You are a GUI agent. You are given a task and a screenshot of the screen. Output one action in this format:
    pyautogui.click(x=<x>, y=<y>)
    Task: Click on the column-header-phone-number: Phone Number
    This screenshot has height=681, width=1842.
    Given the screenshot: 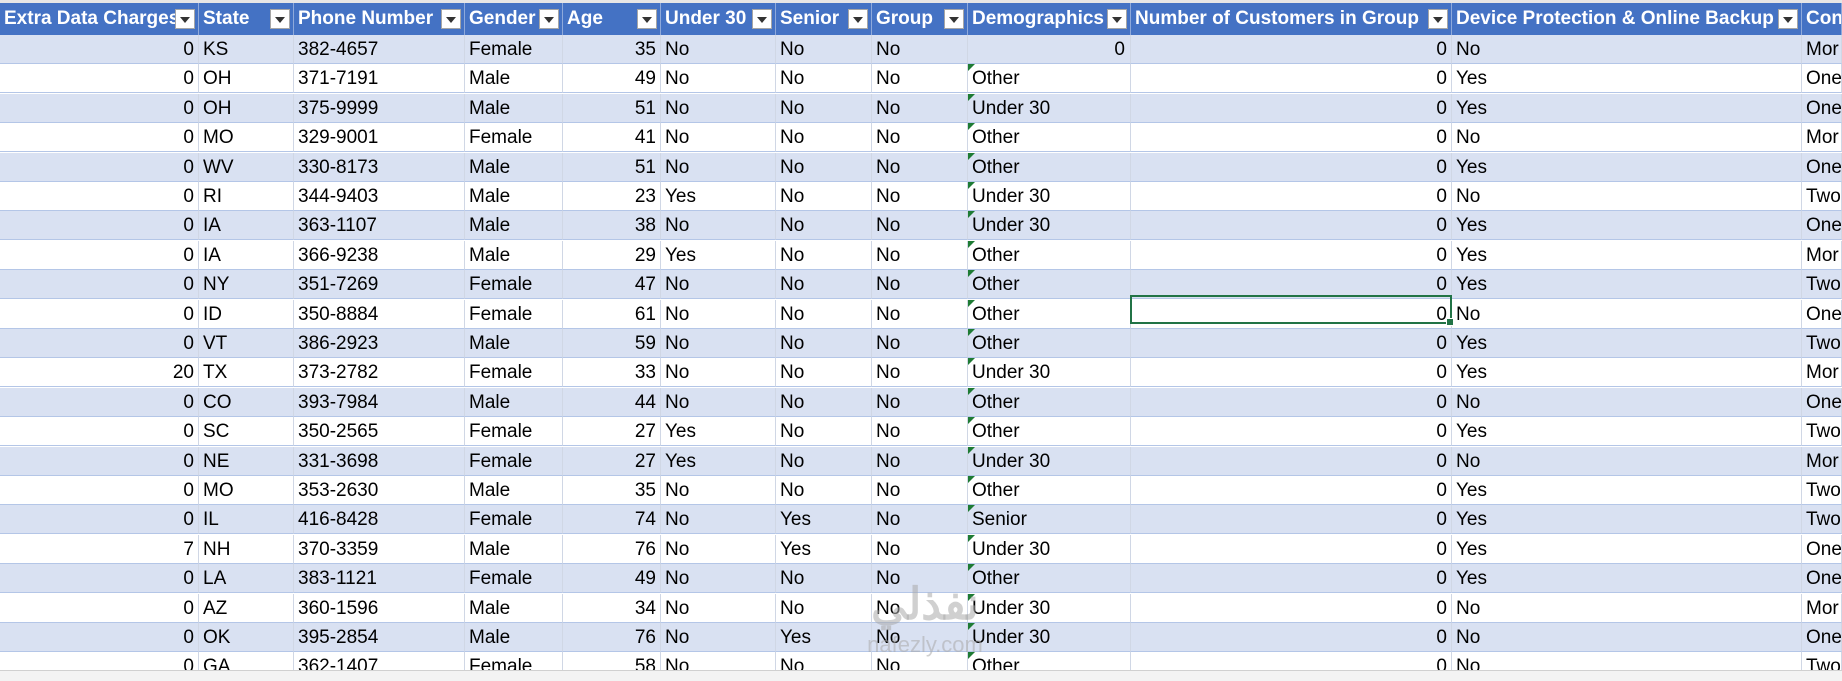 What is the action you would take?
    pyautogui.click(x=379, y=19)
    